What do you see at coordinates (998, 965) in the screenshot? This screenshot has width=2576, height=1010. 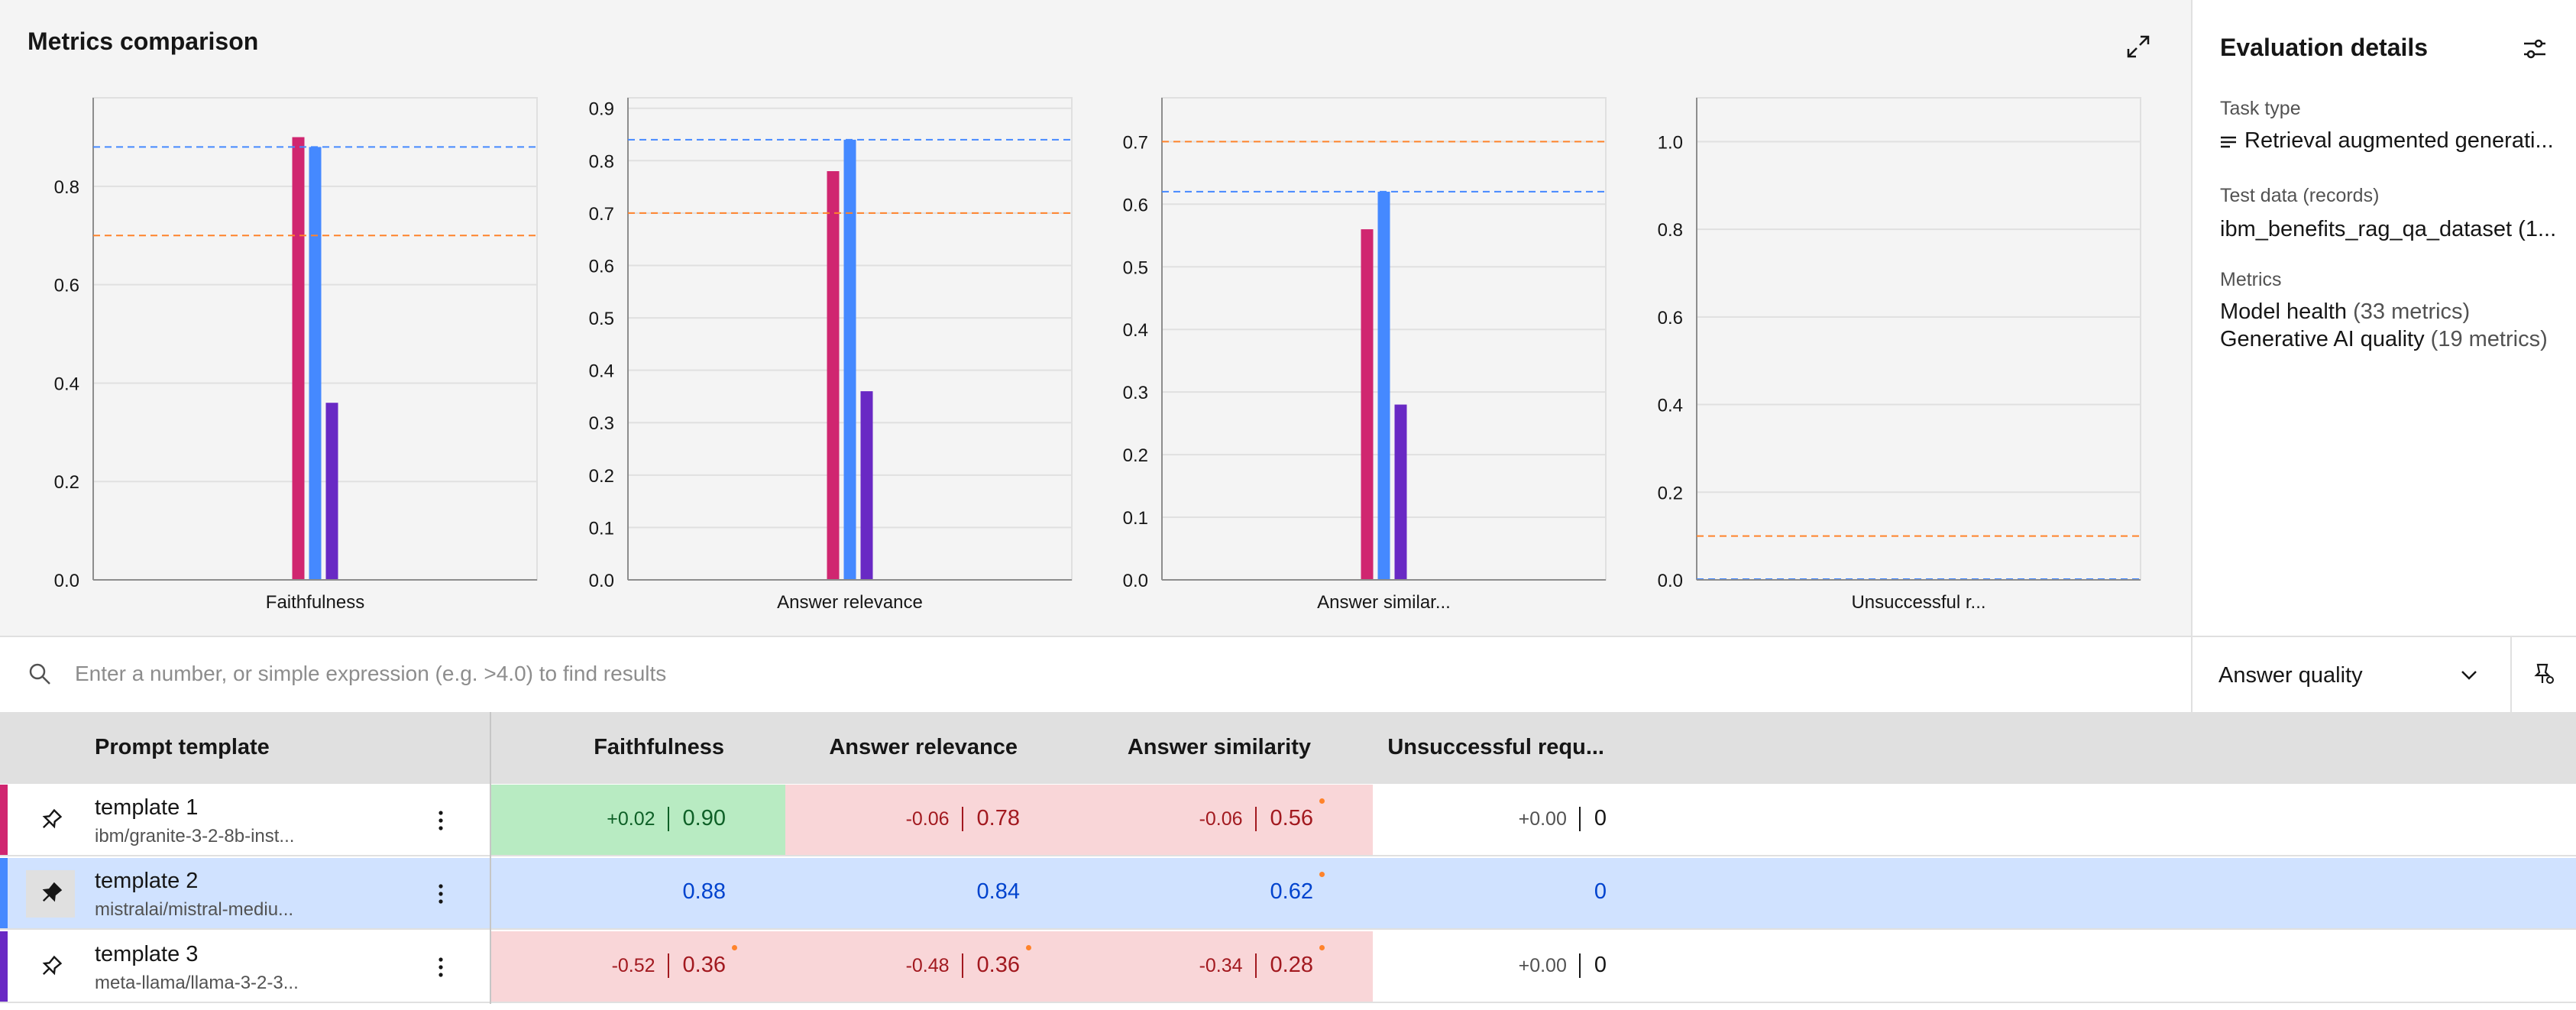 I see `metric-value: 0.36` at bounding box center [998, 965].